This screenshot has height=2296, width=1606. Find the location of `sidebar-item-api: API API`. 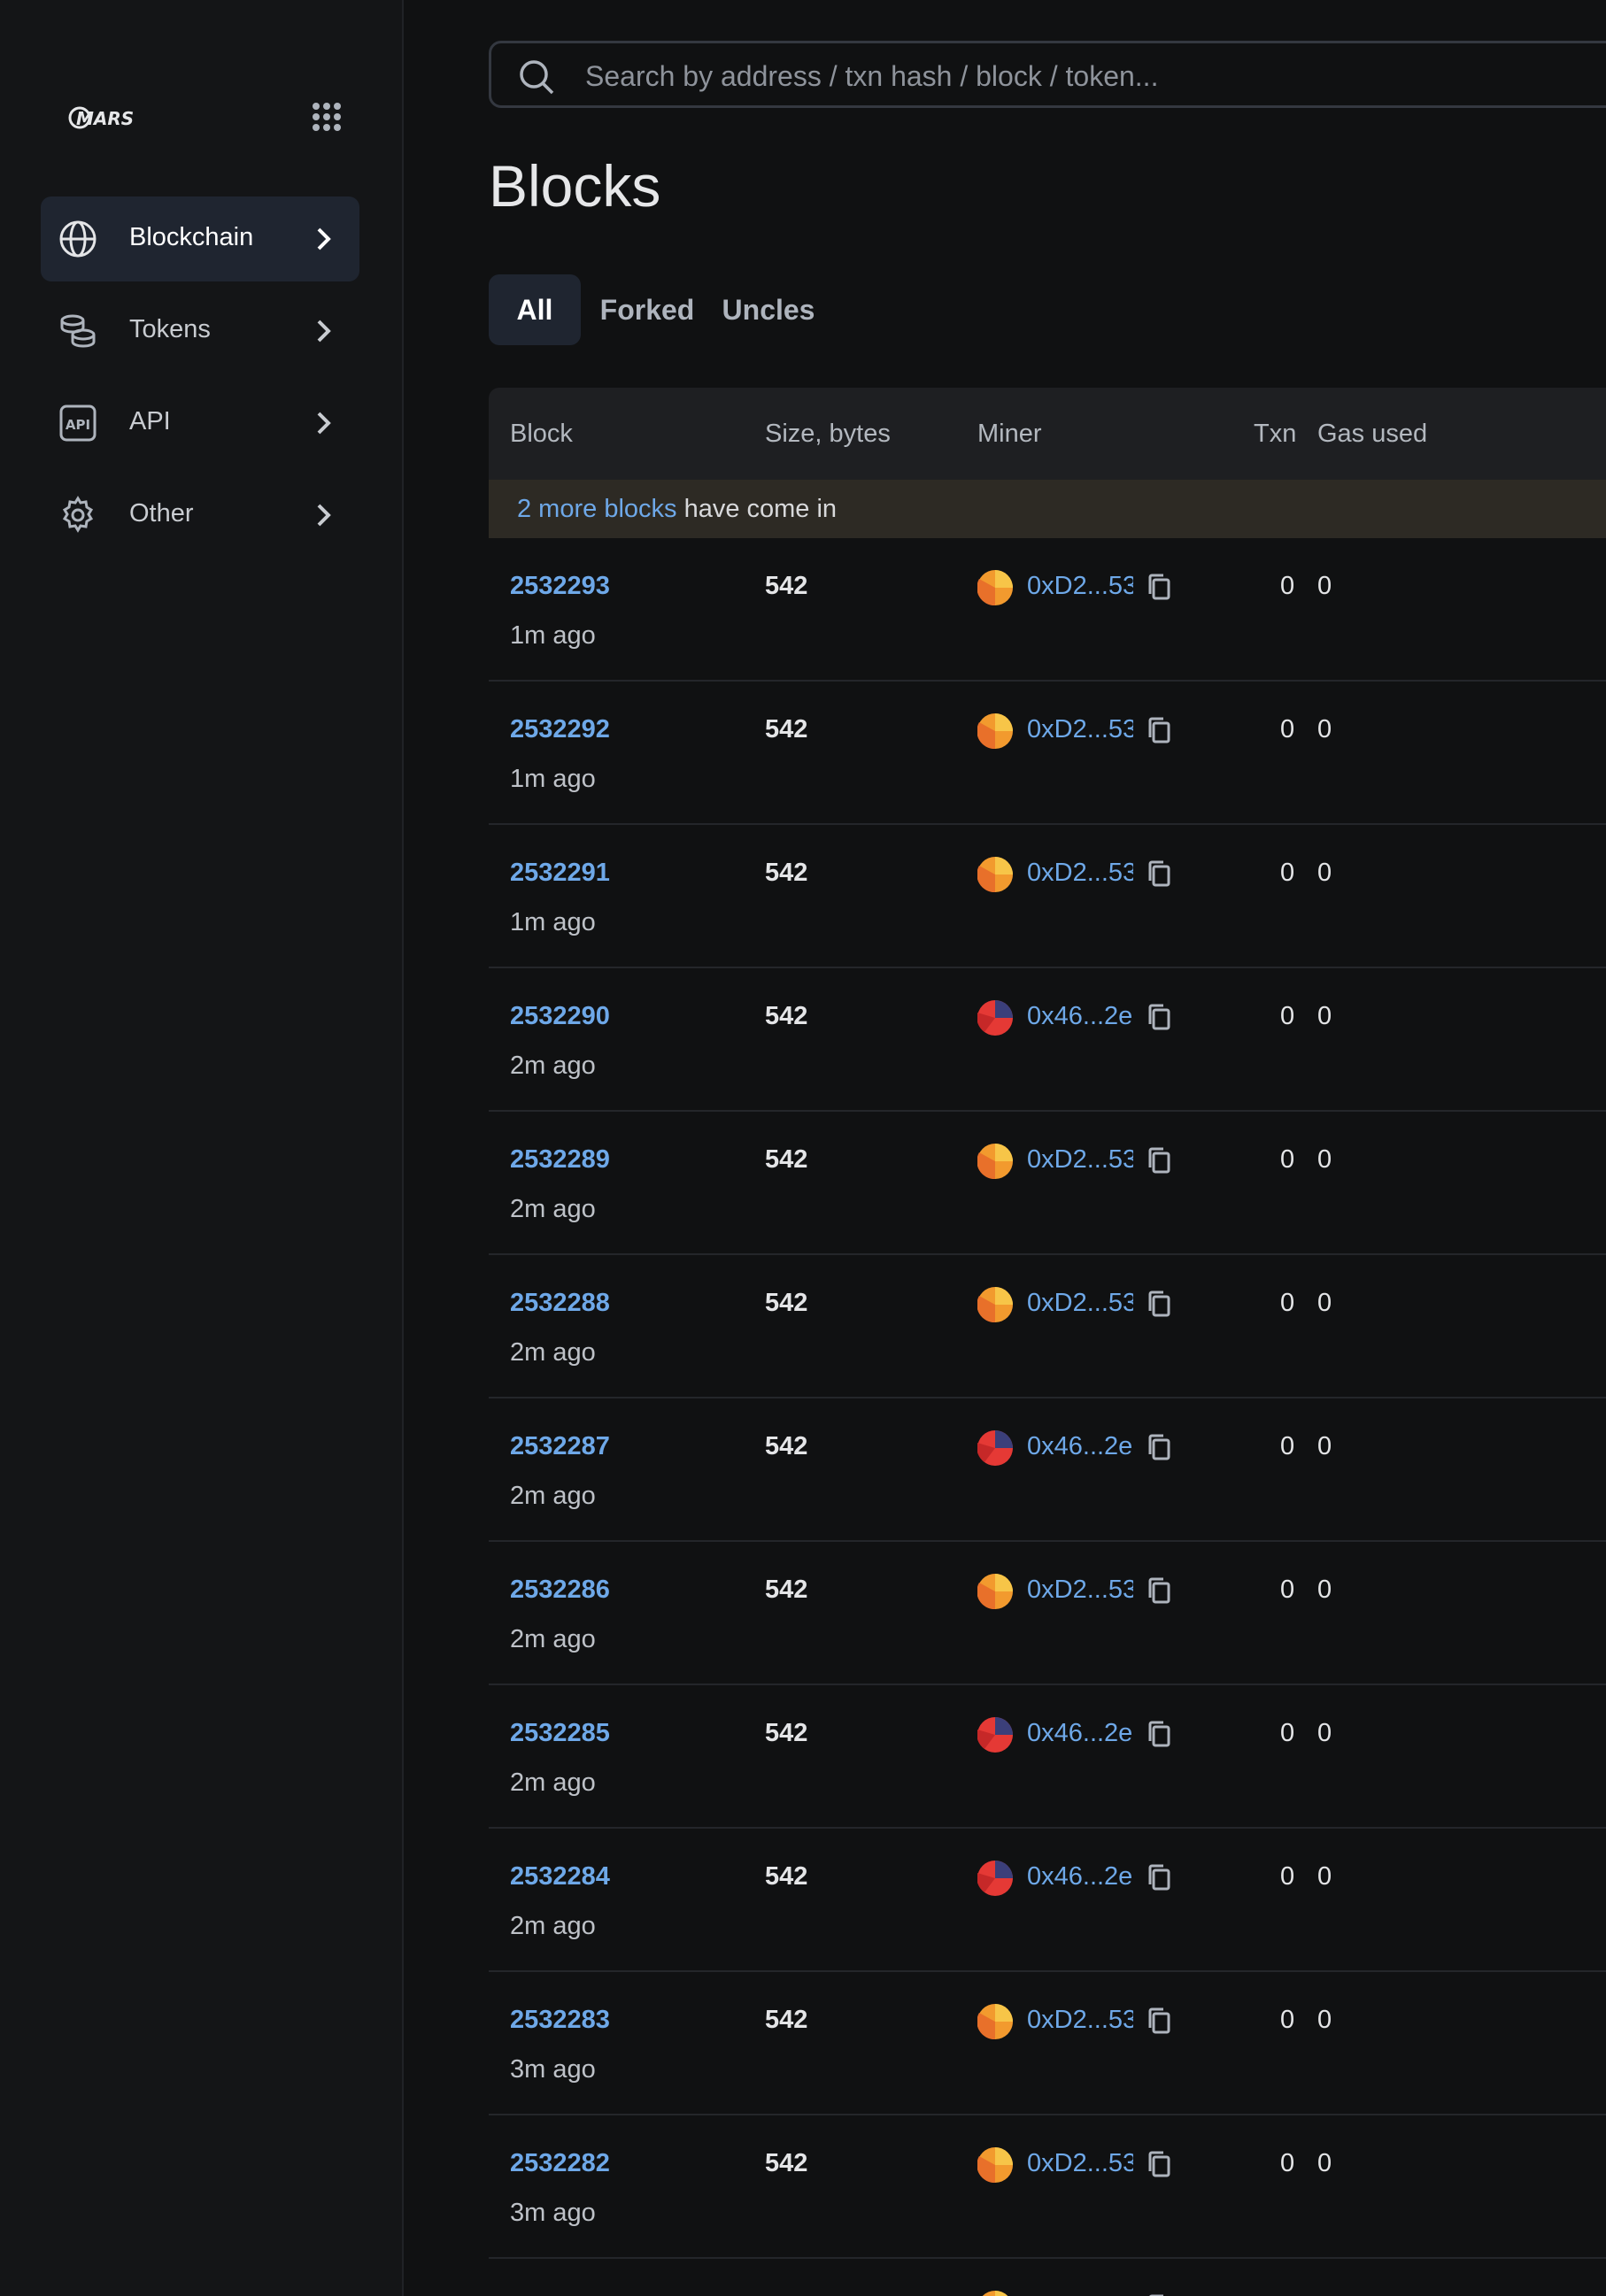

sidebar-item-api: API API is located at coordinates (200, 423).